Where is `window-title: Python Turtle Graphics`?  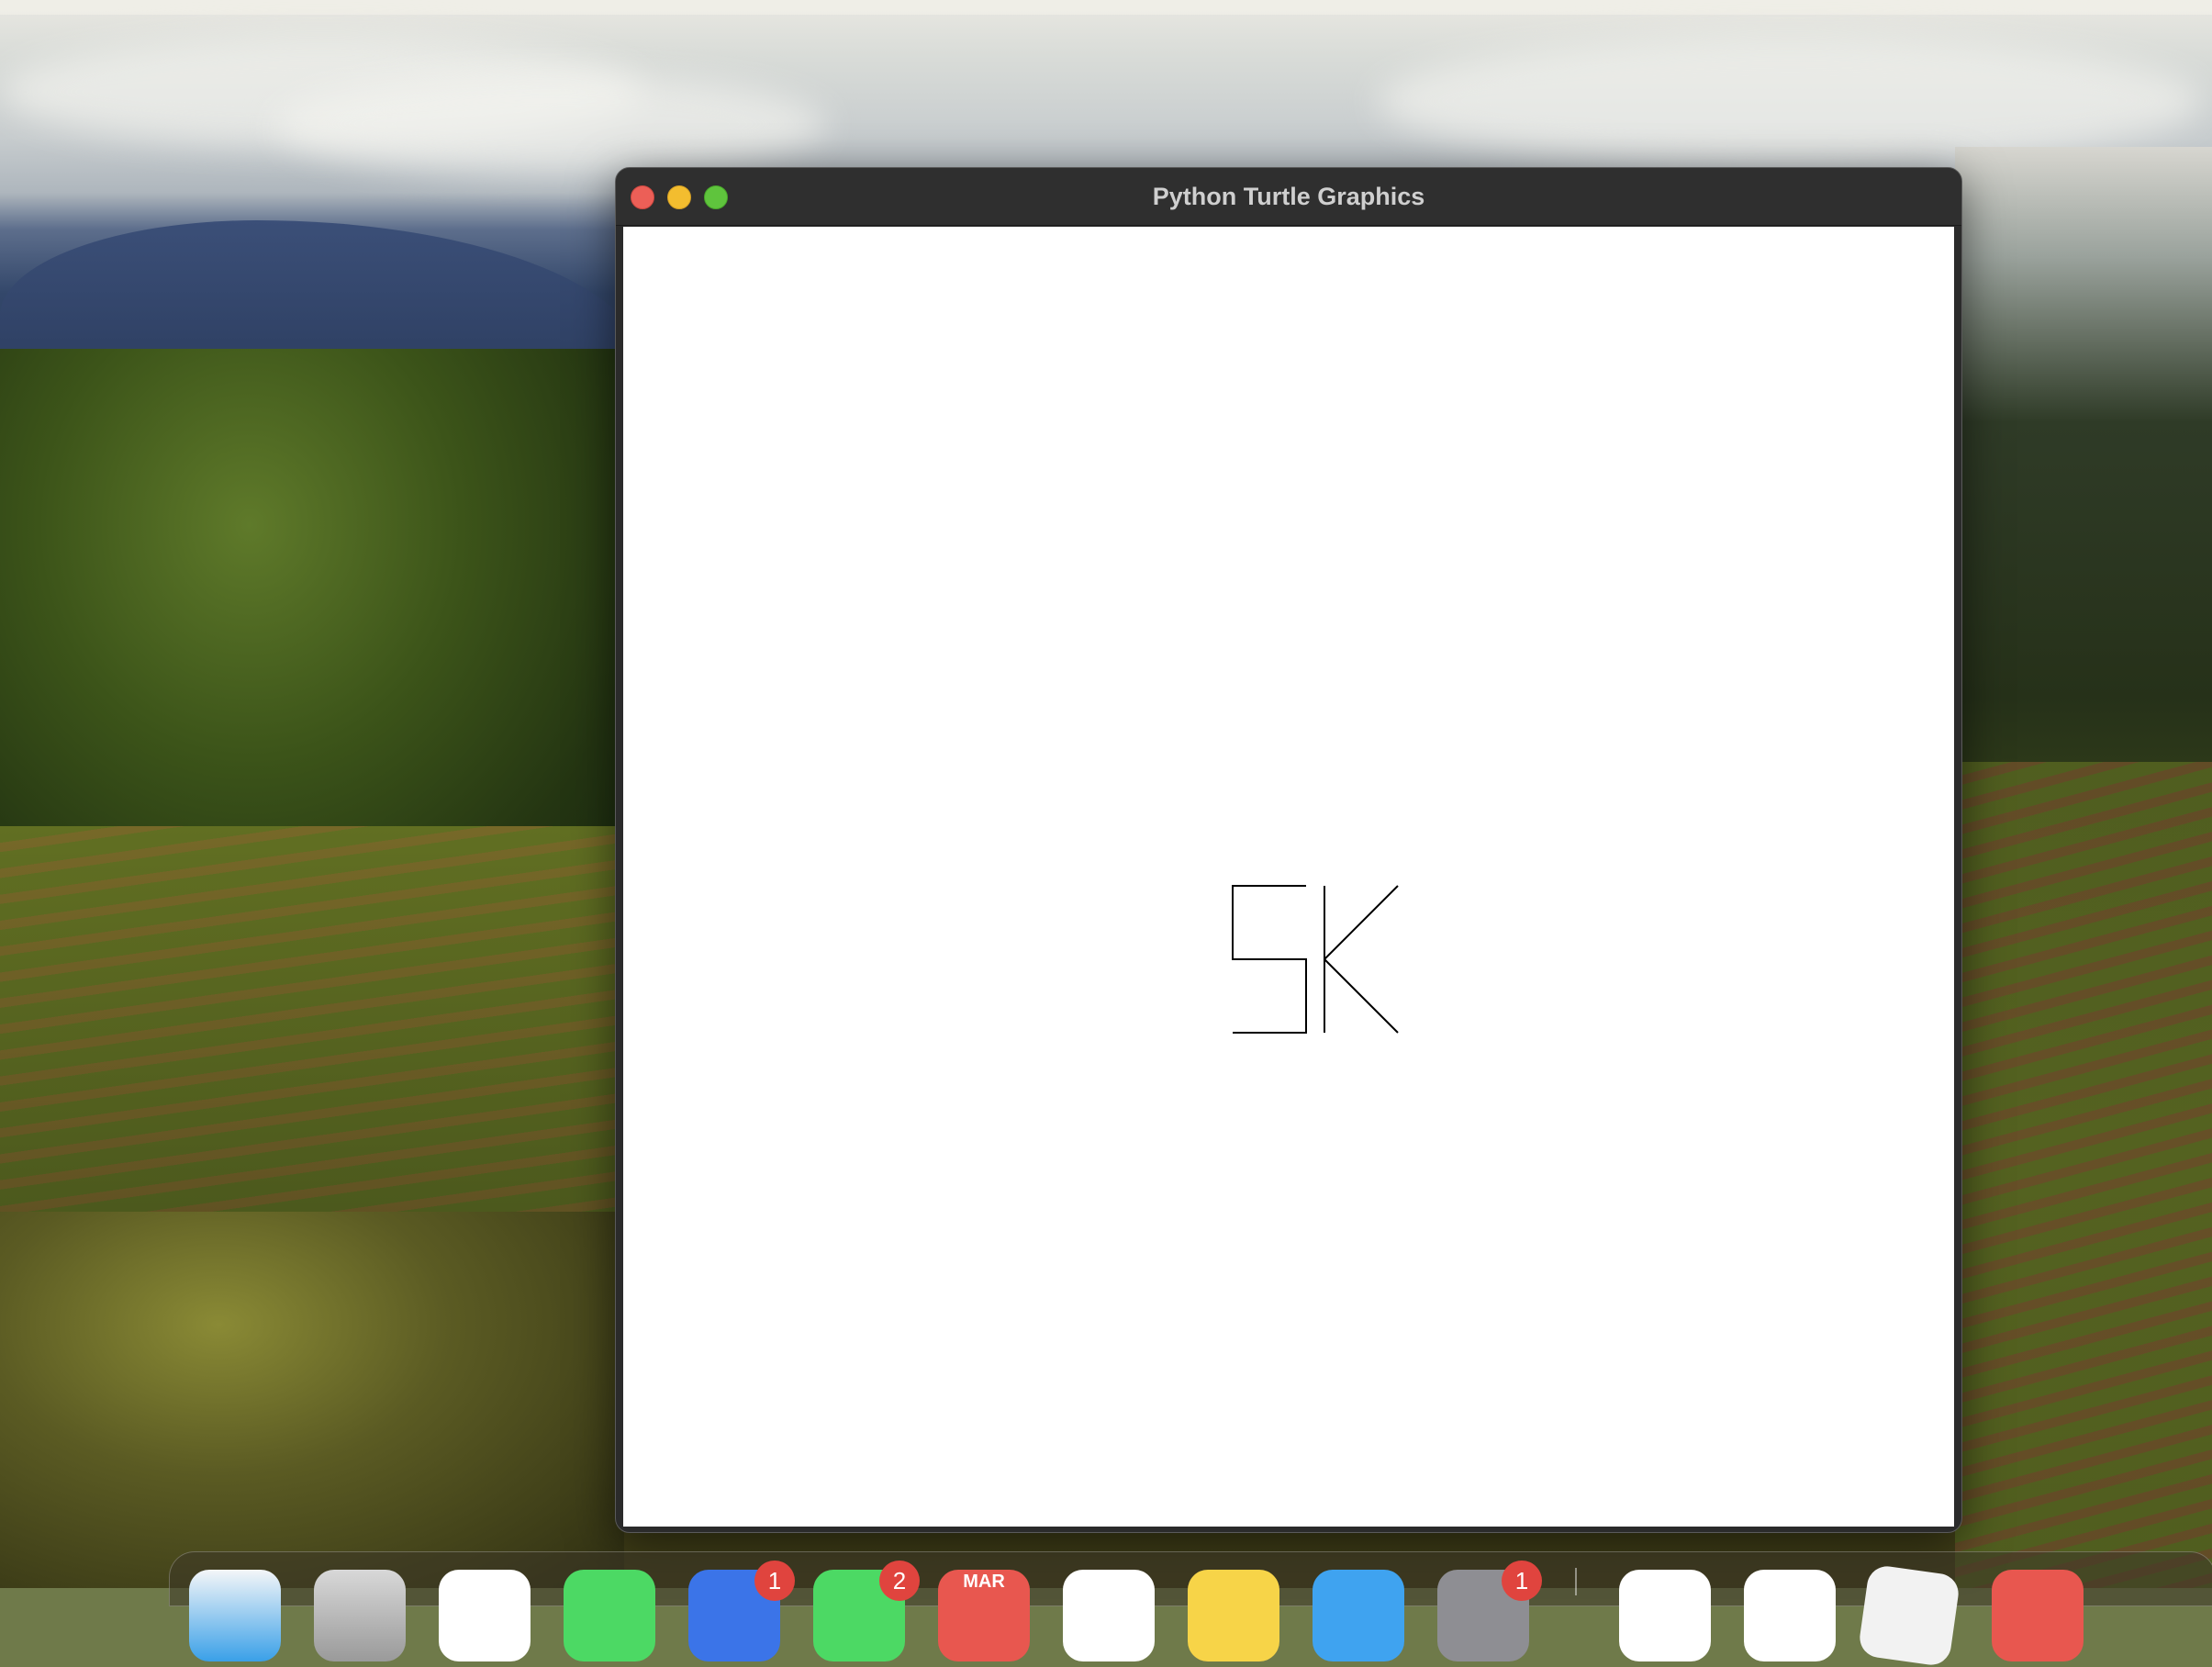
window-title: Python Turtle Graphics is located at coordinates (1288, 196).